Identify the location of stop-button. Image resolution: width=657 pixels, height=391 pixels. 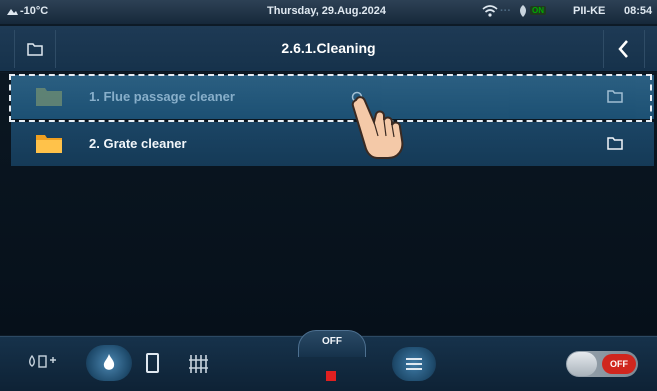
(331, 376).